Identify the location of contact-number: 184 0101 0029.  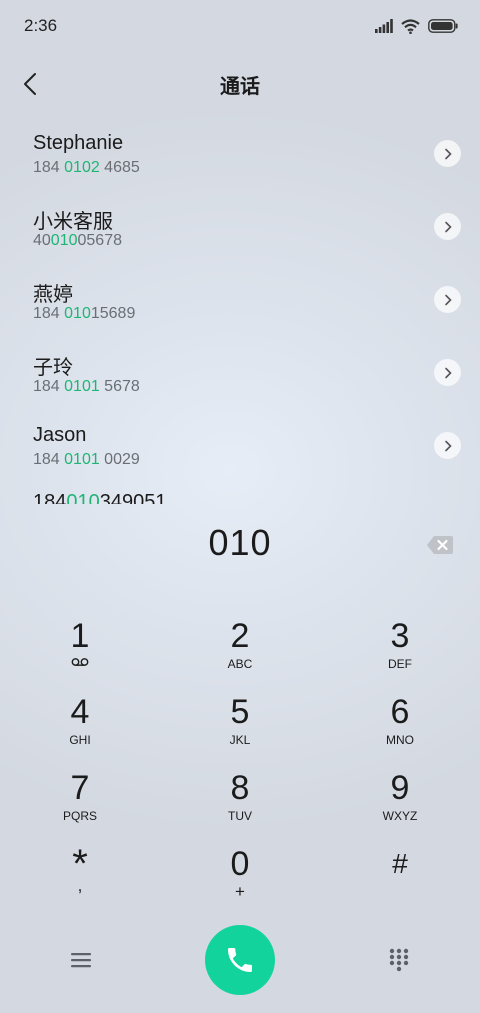
(86, 459).